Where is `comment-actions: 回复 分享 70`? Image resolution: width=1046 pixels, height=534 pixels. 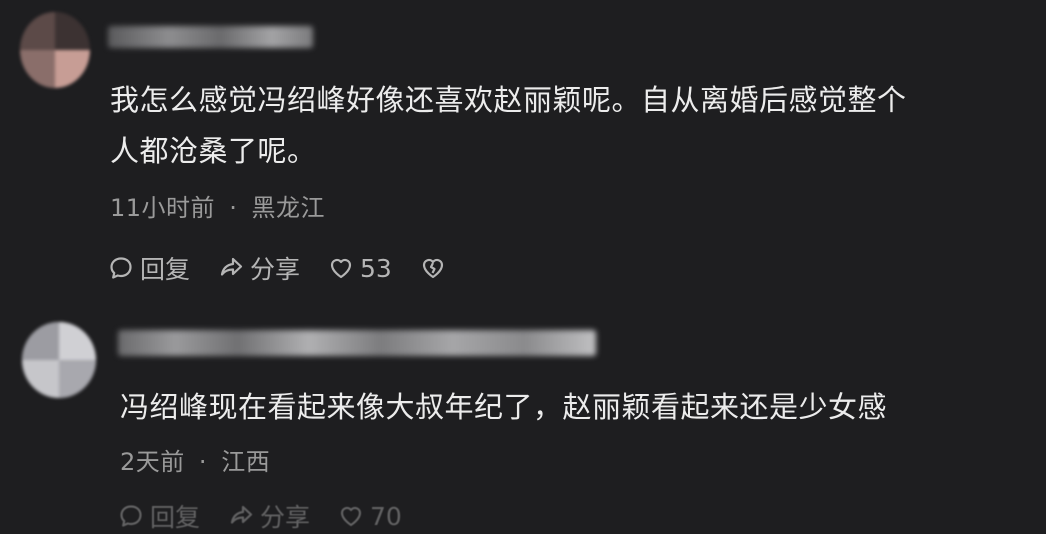
comment-actions: 回复 分享 70 is located at coordinates (274, 516).